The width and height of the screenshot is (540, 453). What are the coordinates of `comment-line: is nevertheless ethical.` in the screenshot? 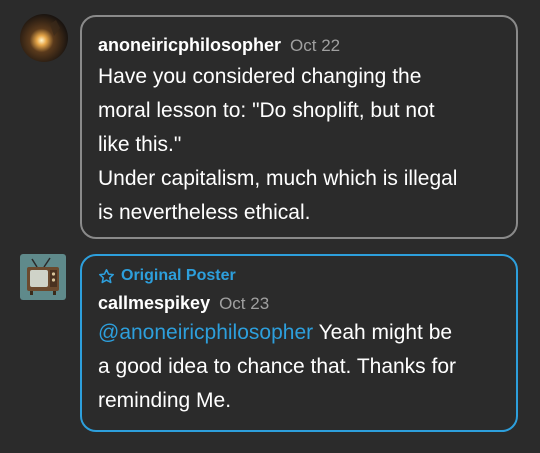 It's located at (204, 212).